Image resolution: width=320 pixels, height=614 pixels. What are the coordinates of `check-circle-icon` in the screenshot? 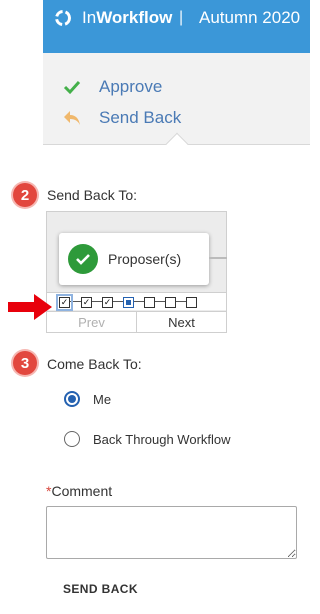 It's located at (83, 259).